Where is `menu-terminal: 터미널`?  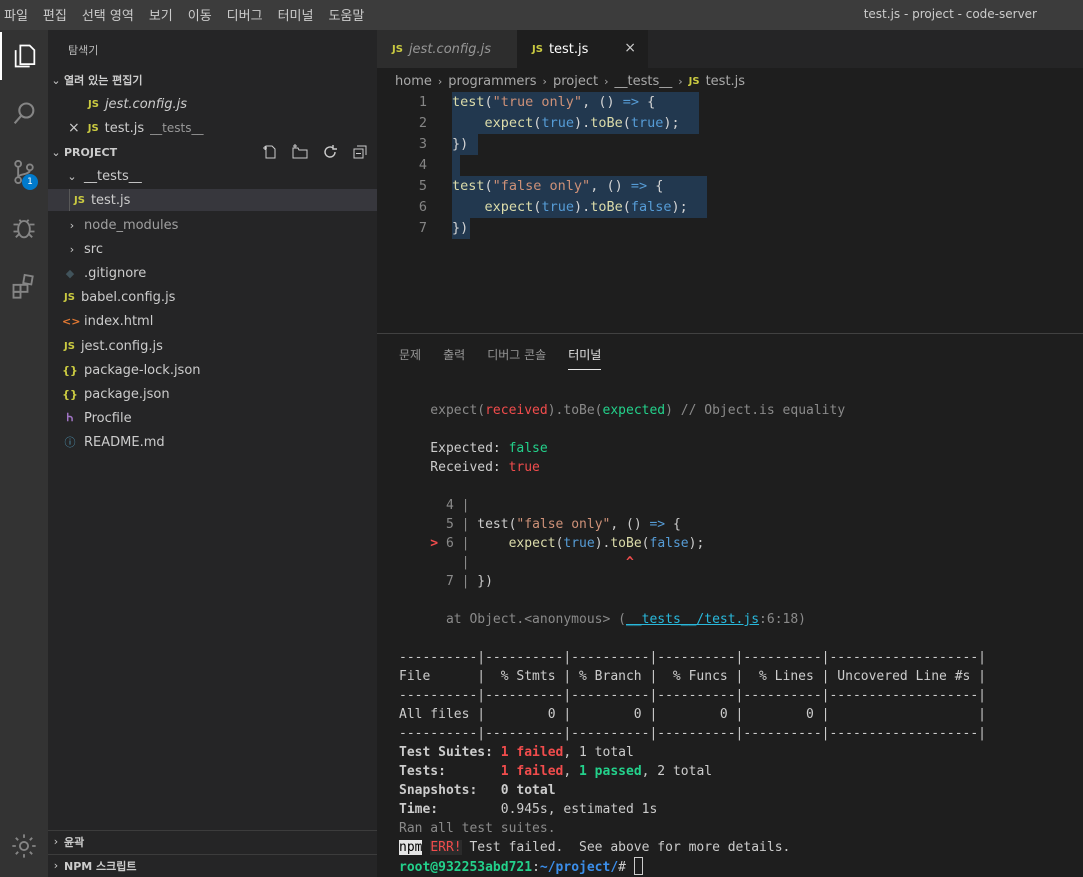 menu-terminal: 터미널 is located at coordinates (296, 14).